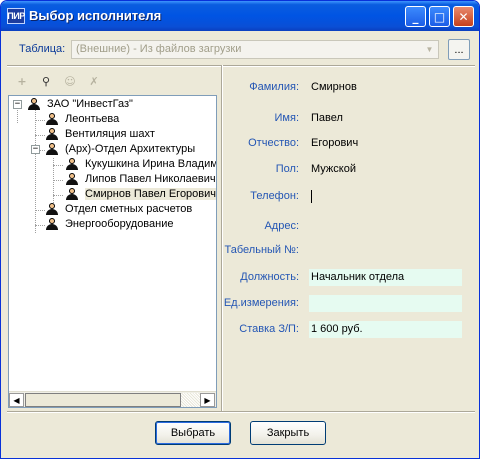 This screenshot has width=480, height=459. Describe the element at coordinates (159, 49) in the screenshot. I see `table-select-value: (Внешние) - Из файлов загрузки` at that location.